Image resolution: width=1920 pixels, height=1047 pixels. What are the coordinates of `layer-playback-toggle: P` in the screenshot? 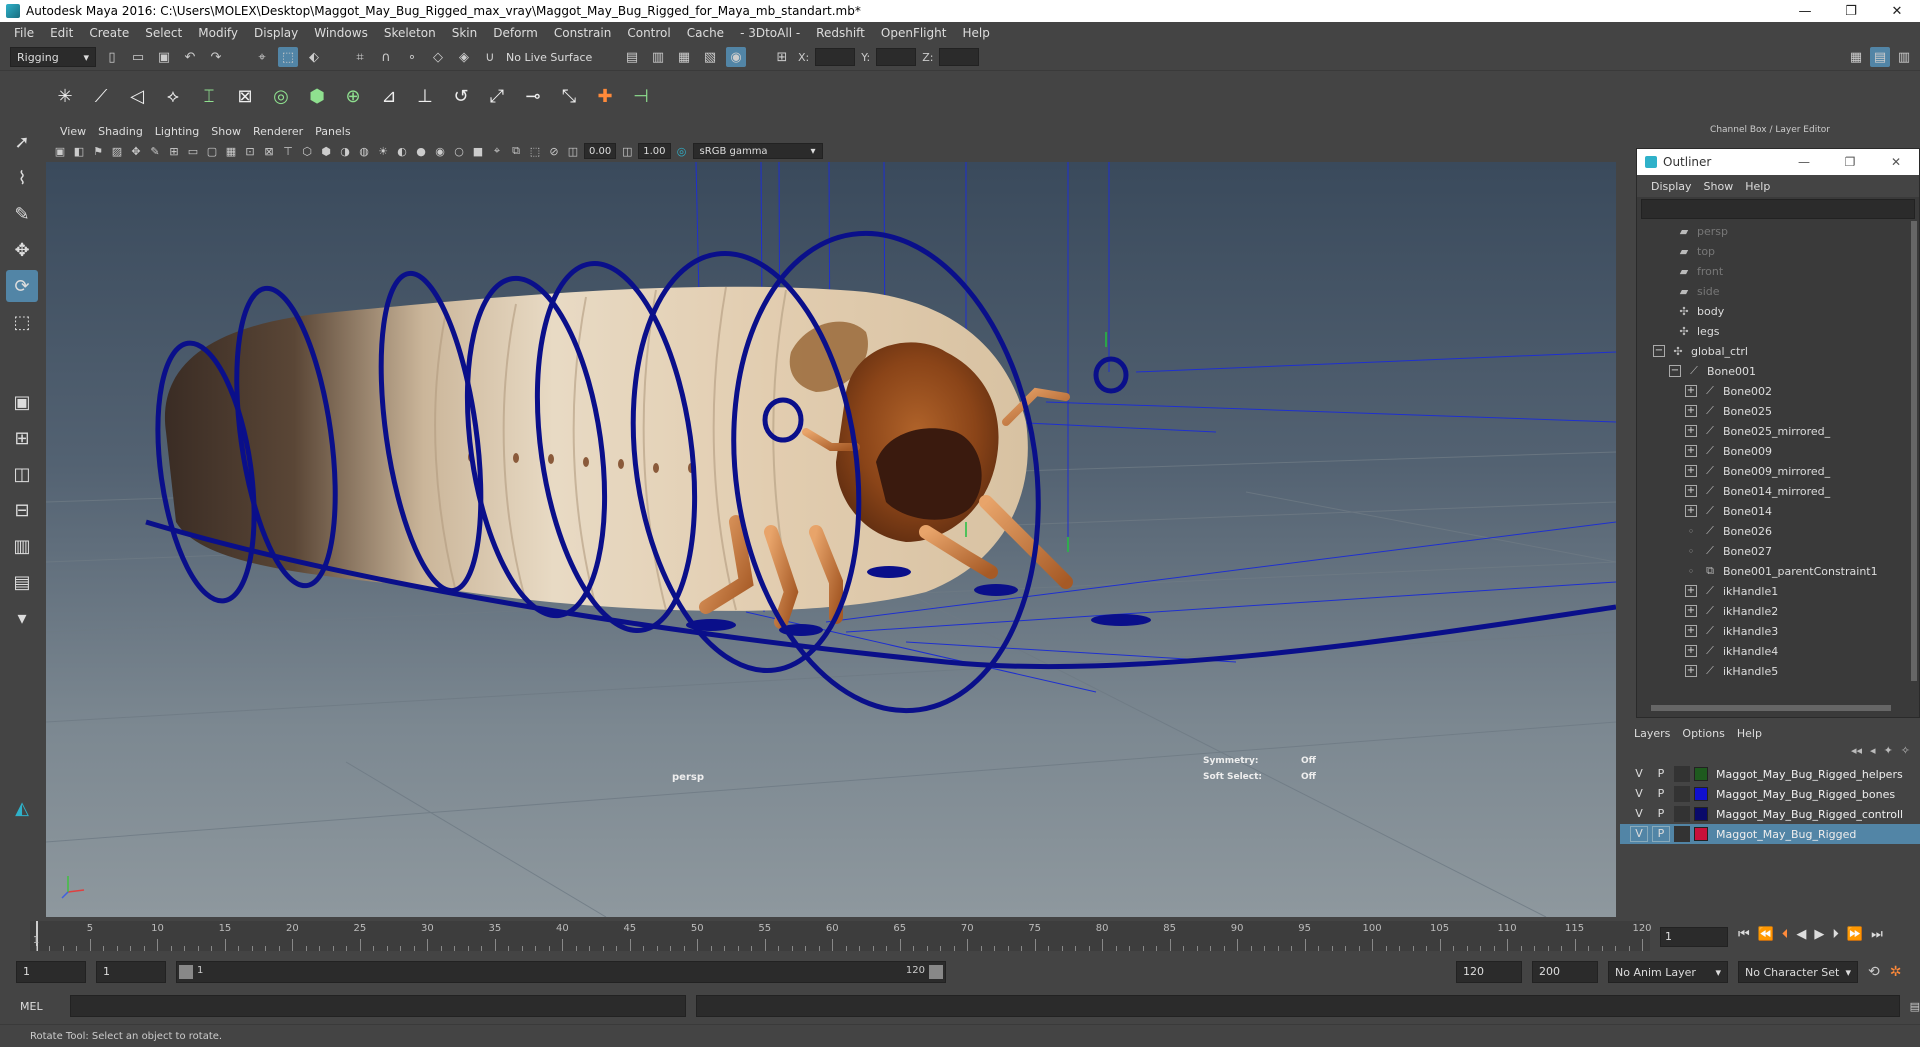 It's located at (1661, 774).